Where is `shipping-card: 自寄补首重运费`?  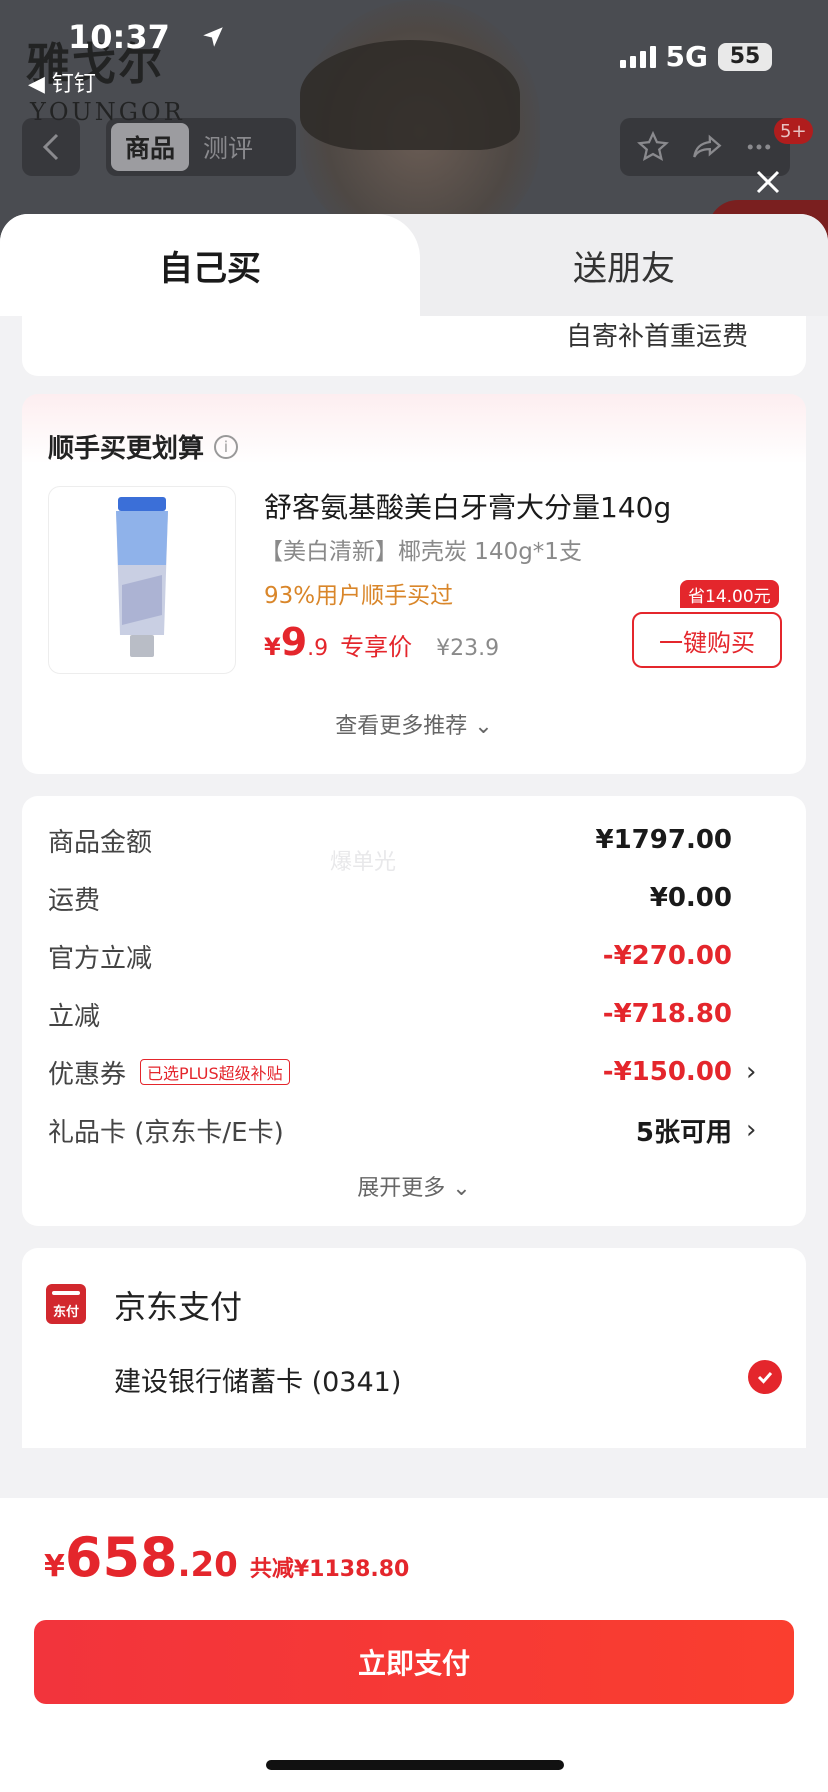
shipping-card: 自寄补首重运费 is located at coordinates (414, 346).